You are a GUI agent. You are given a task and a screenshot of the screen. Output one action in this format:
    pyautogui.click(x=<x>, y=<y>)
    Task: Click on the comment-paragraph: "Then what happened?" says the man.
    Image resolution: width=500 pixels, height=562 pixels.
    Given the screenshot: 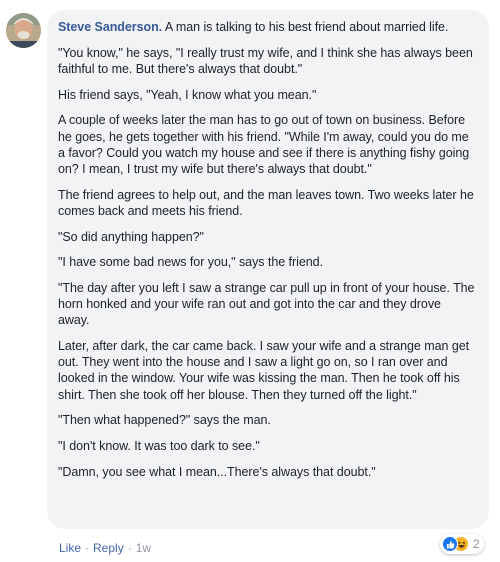 What is the action you would take?
    pyautogui.click(x=164, y=420)
    